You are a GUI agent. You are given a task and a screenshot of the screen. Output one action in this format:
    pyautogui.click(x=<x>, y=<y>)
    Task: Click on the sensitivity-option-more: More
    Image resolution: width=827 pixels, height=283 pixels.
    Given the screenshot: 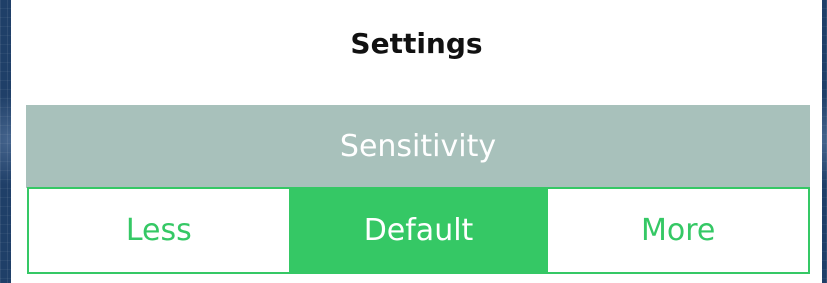 What is the action you would take?
    pyautogui.click(x=678, y=230)
    